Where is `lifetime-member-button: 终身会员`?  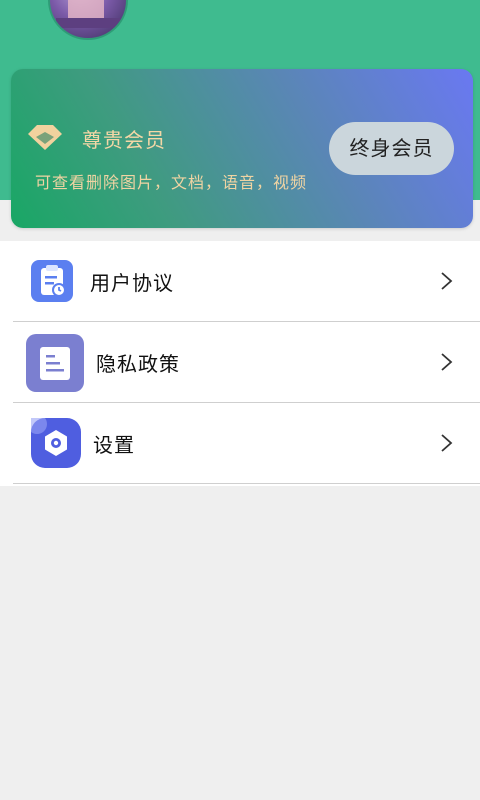 lifetime-member-button: 终身会员 is located at coordinates (391, 148).